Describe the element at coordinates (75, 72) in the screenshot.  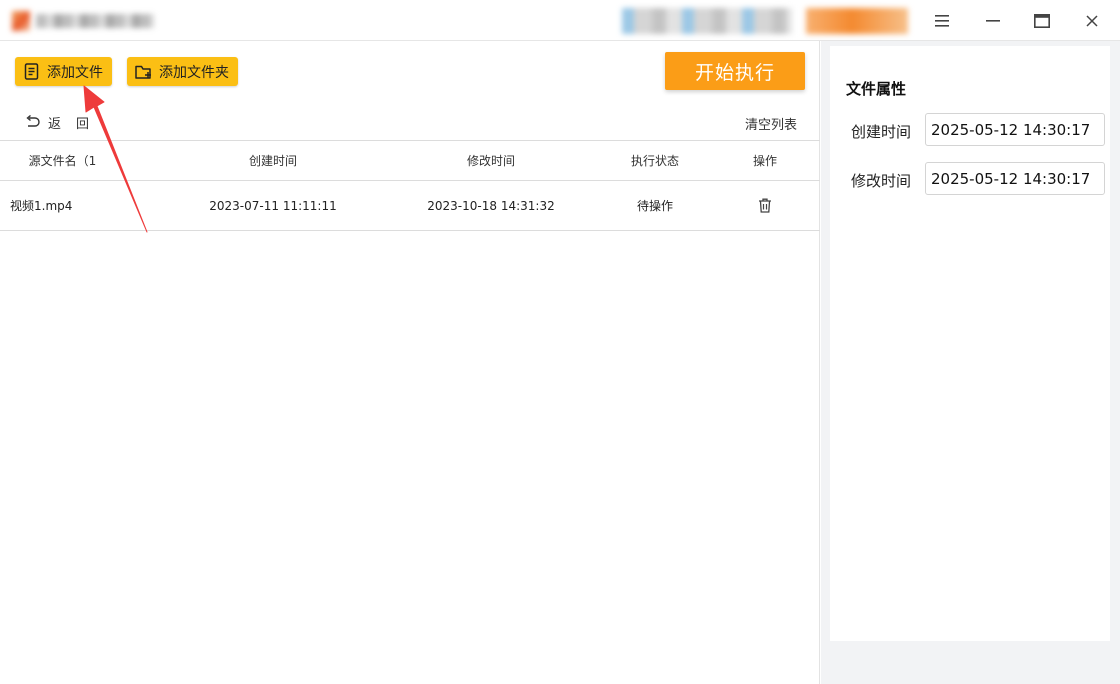
I see `add-file-label: 添加文件` at that location.